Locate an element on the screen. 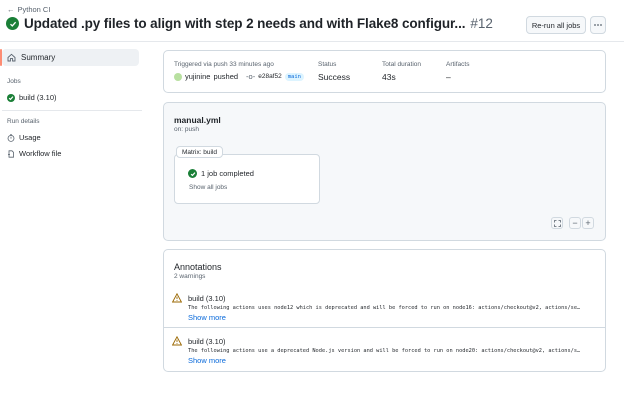 The height and width of the screenshot is (411, 624). trigger-text: Triggered via push 33 minutes ago is located at coordinates (224, 64).